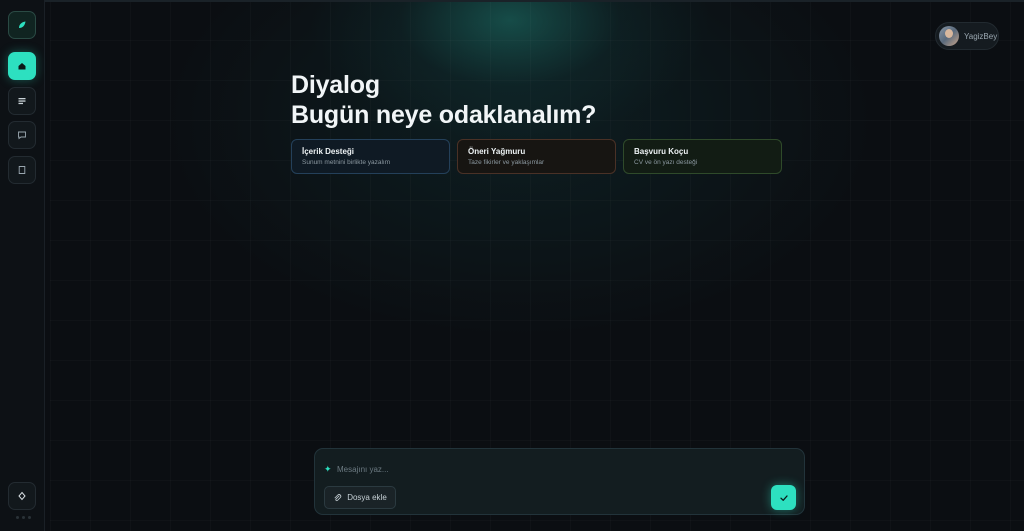  I want to click on card-title: Başvuru Koçu, so click(661, 151).